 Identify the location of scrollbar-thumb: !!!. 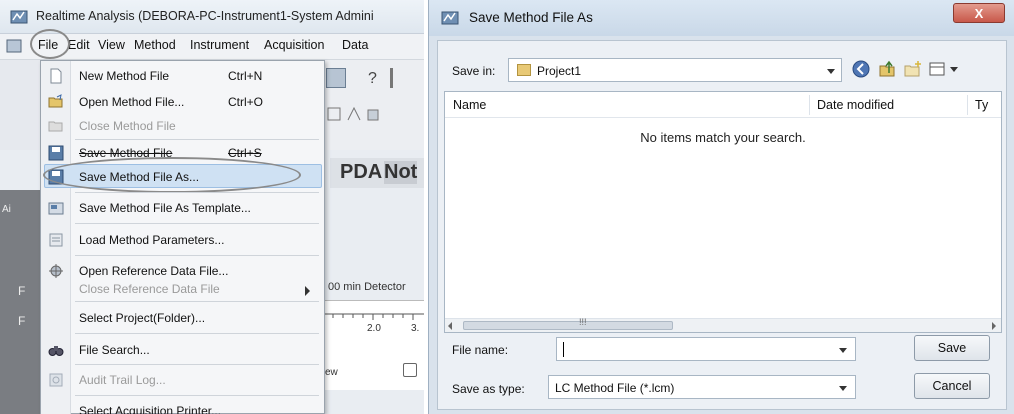
(568, 323).